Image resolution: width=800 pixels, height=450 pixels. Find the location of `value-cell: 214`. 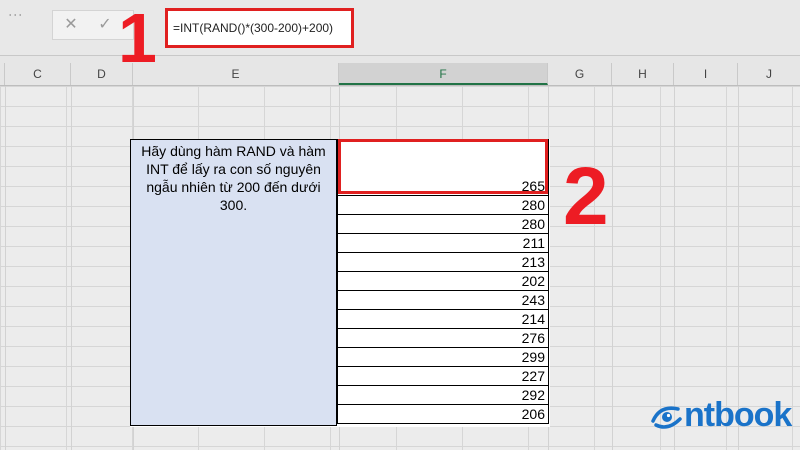

value-cell: 214 is located at coordinates (443, 319).